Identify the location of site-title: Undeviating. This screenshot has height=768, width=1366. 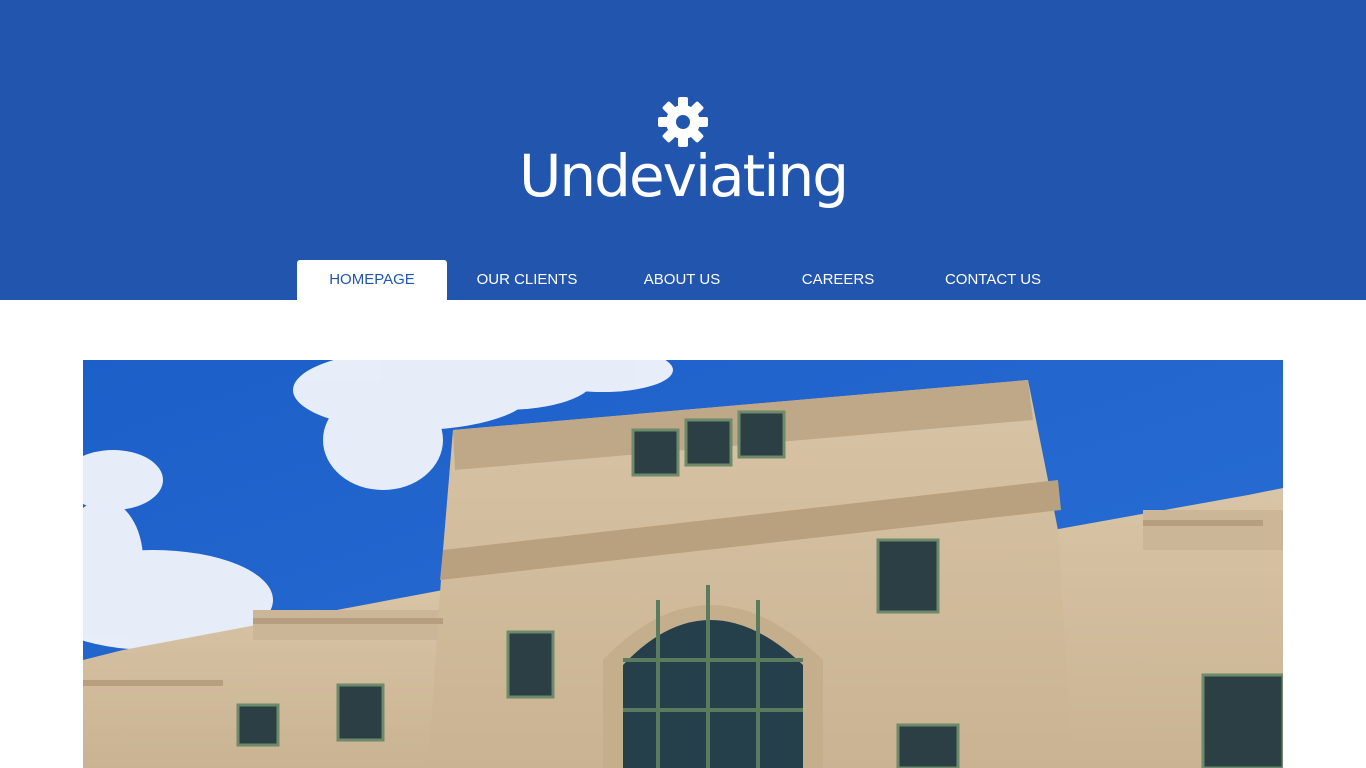
(683, 176).